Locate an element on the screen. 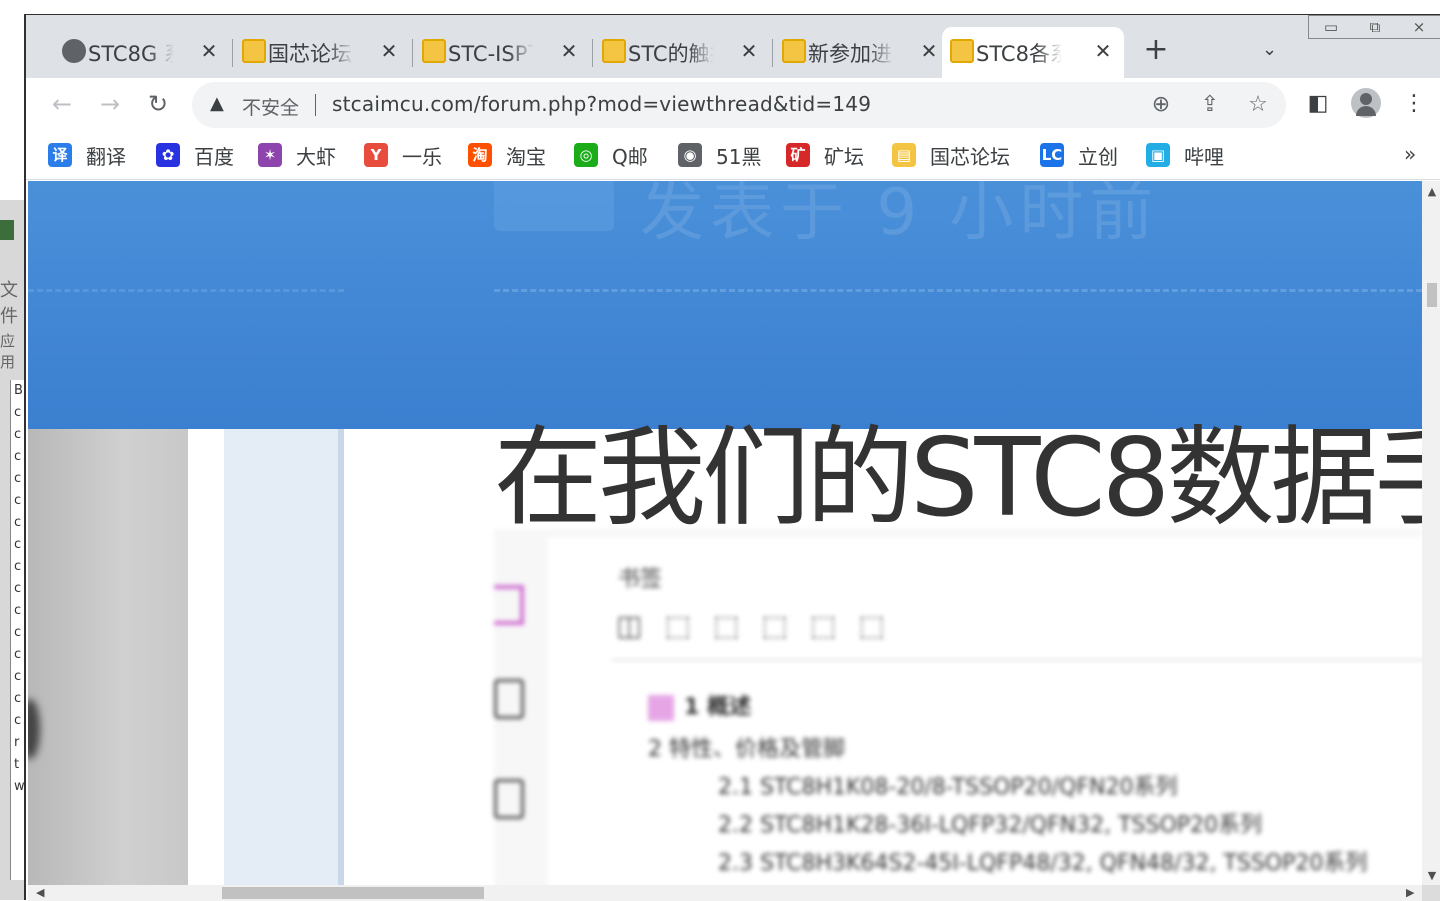 Image resolution: width=1440 pixels, height=901 pixels. bookmark-item: 译翻译 is located at coordinates (87, 155).